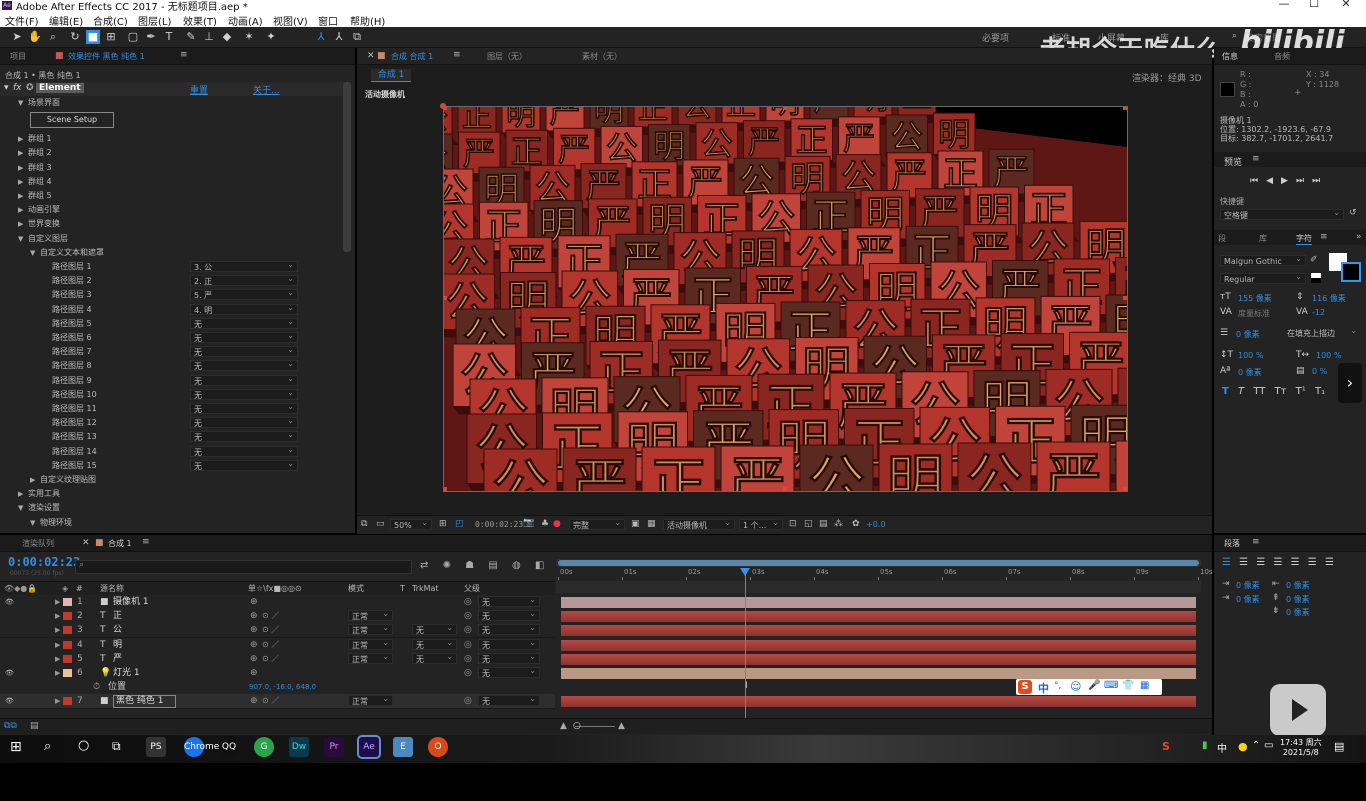  I want to click on zoom-slider, so click(595, 726).